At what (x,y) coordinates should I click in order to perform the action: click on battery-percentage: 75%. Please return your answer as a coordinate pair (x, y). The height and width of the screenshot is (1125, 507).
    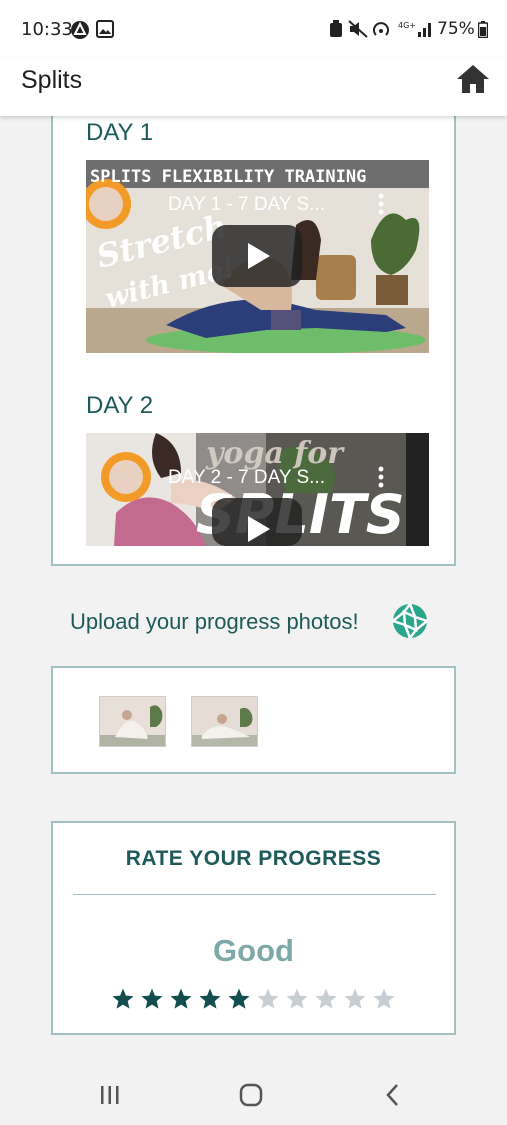
    Looking at the image, I should click on (456, 29).